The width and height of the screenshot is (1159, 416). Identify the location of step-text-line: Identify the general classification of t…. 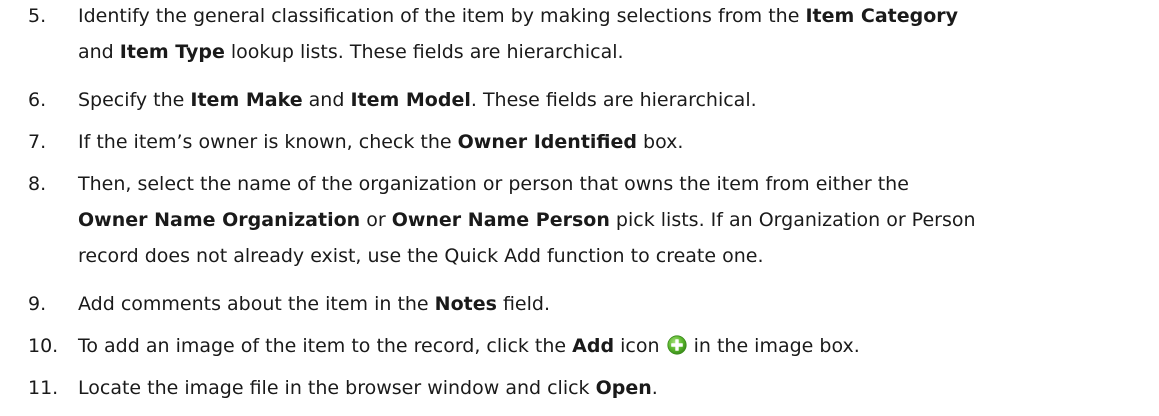
(518, 16).